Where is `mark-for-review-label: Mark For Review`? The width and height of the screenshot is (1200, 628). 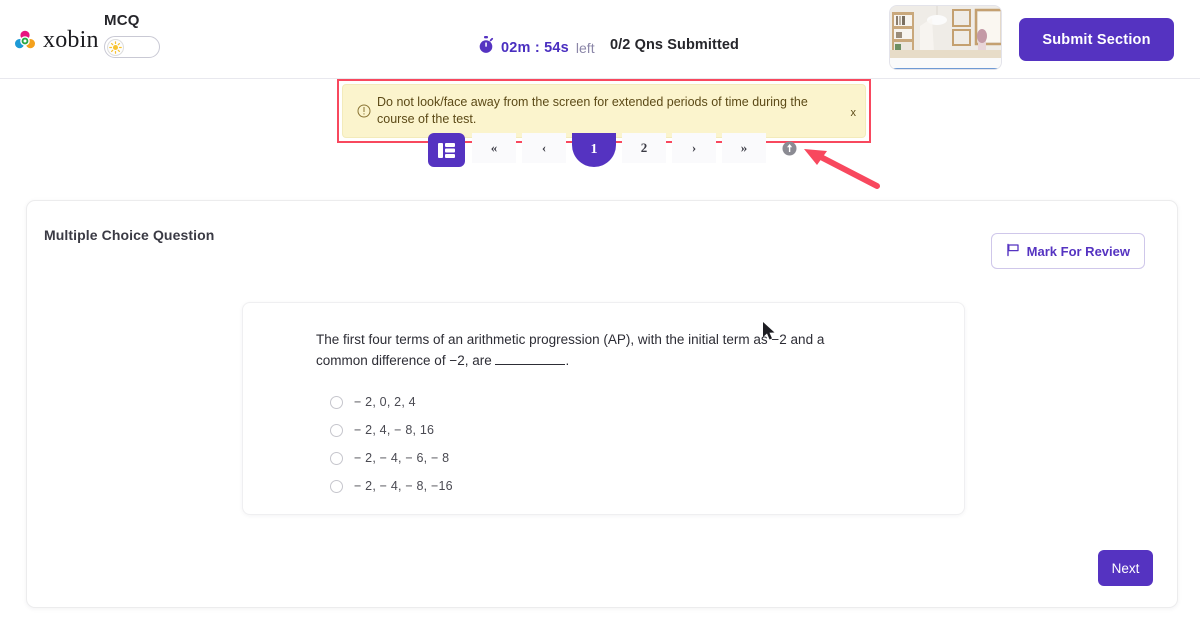 mark-for-review-label: Mark For Review is located at coordinates (1078, 251).